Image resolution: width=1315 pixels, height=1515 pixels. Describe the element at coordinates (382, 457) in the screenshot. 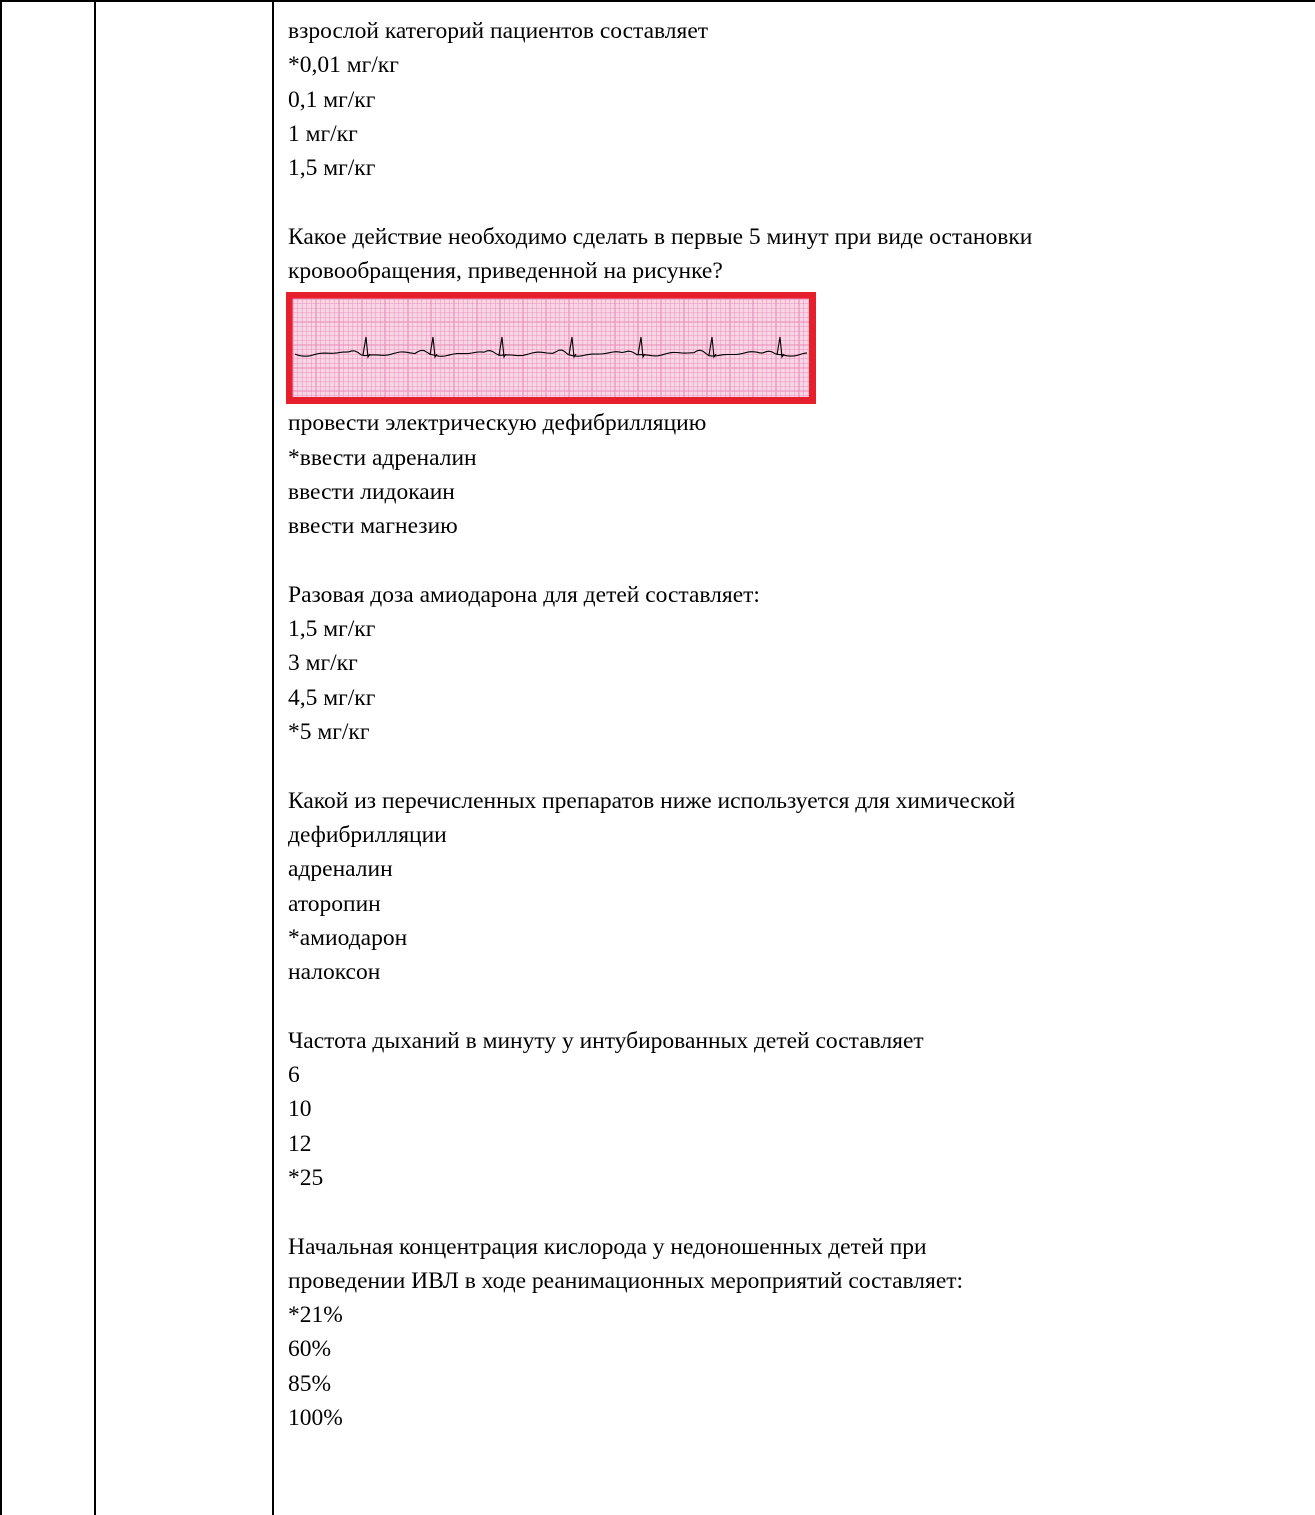

I see `answer-option: *ввести адреналин` at that location.